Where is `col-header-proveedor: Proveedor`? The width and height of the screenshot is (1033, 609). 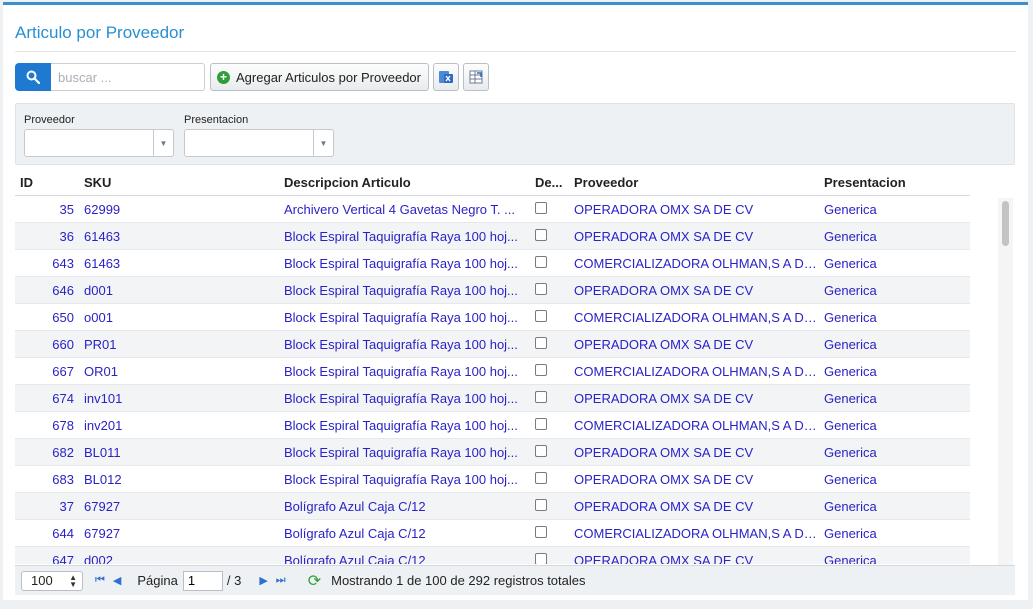
col-header-proveedor: Proveedor is located at coordinates (694, 182).